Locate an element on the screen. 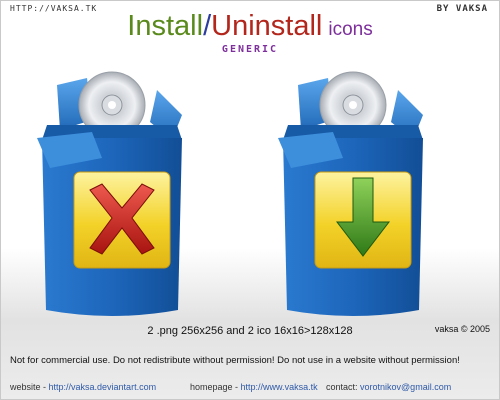  footer-website-label: website - is located at coordinates (29, 387).